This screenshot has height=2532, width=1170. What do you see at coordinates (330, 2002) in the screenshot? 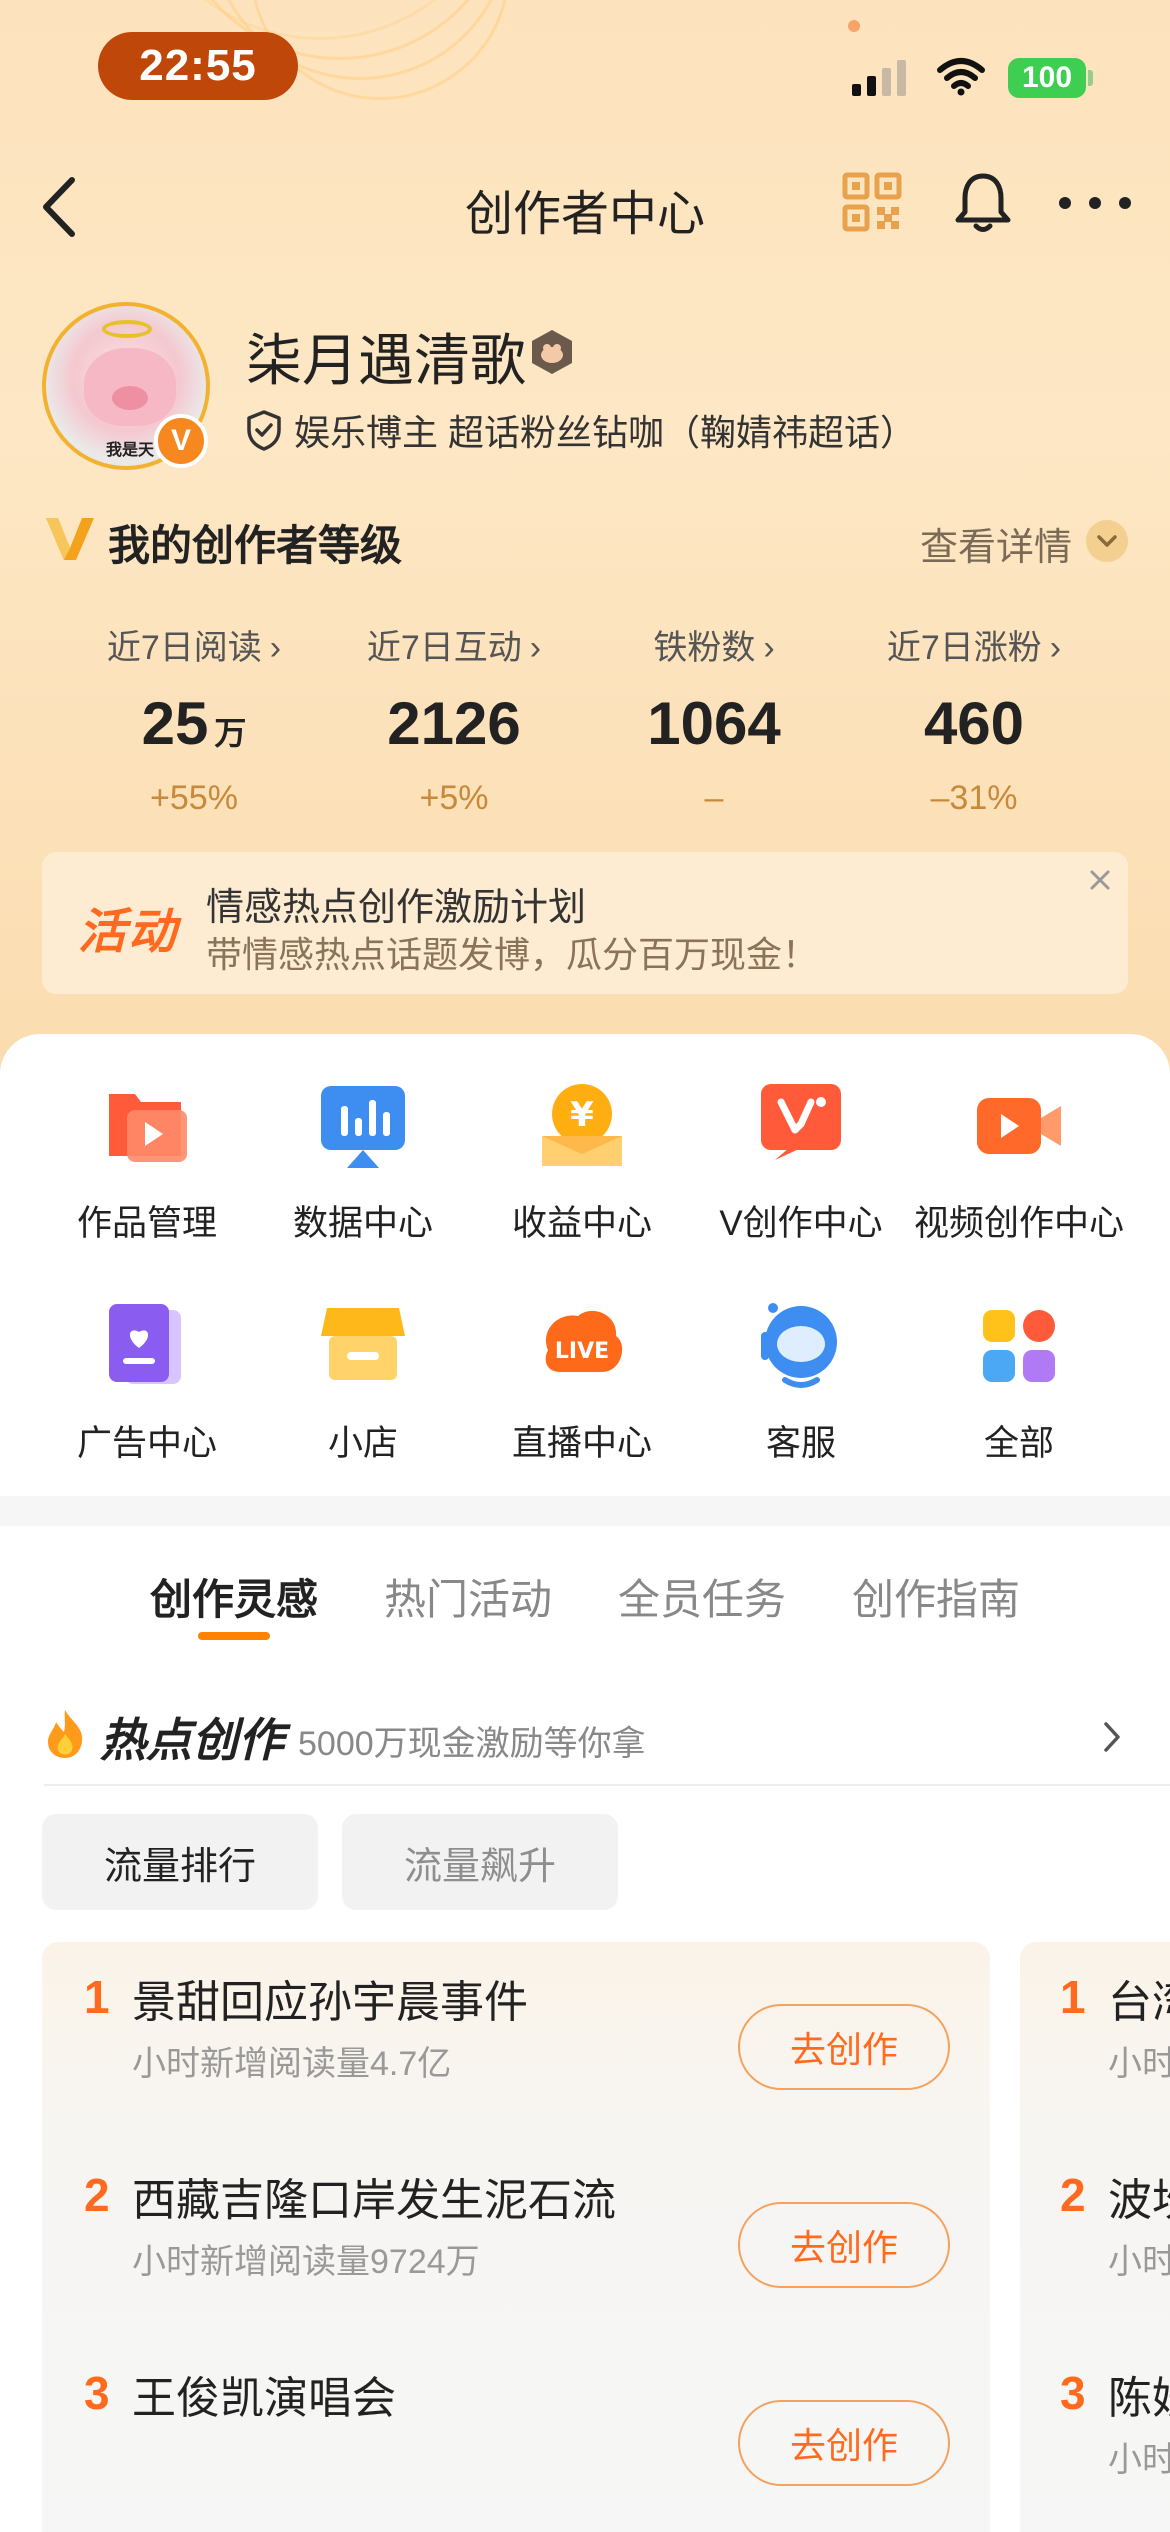
I see `rank-title: 景甜回应孙宇晨事件` at bounding box center [330, 2002].